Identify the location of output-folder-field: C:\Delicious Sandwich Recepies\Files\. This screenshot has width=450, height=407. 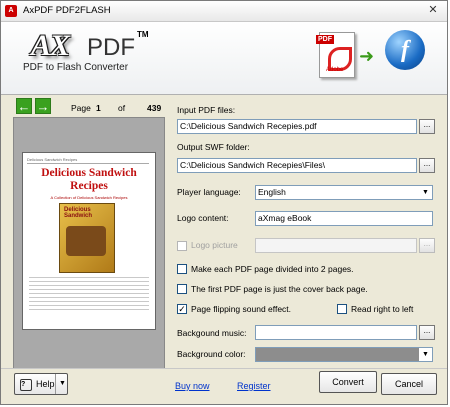
(297, 165).